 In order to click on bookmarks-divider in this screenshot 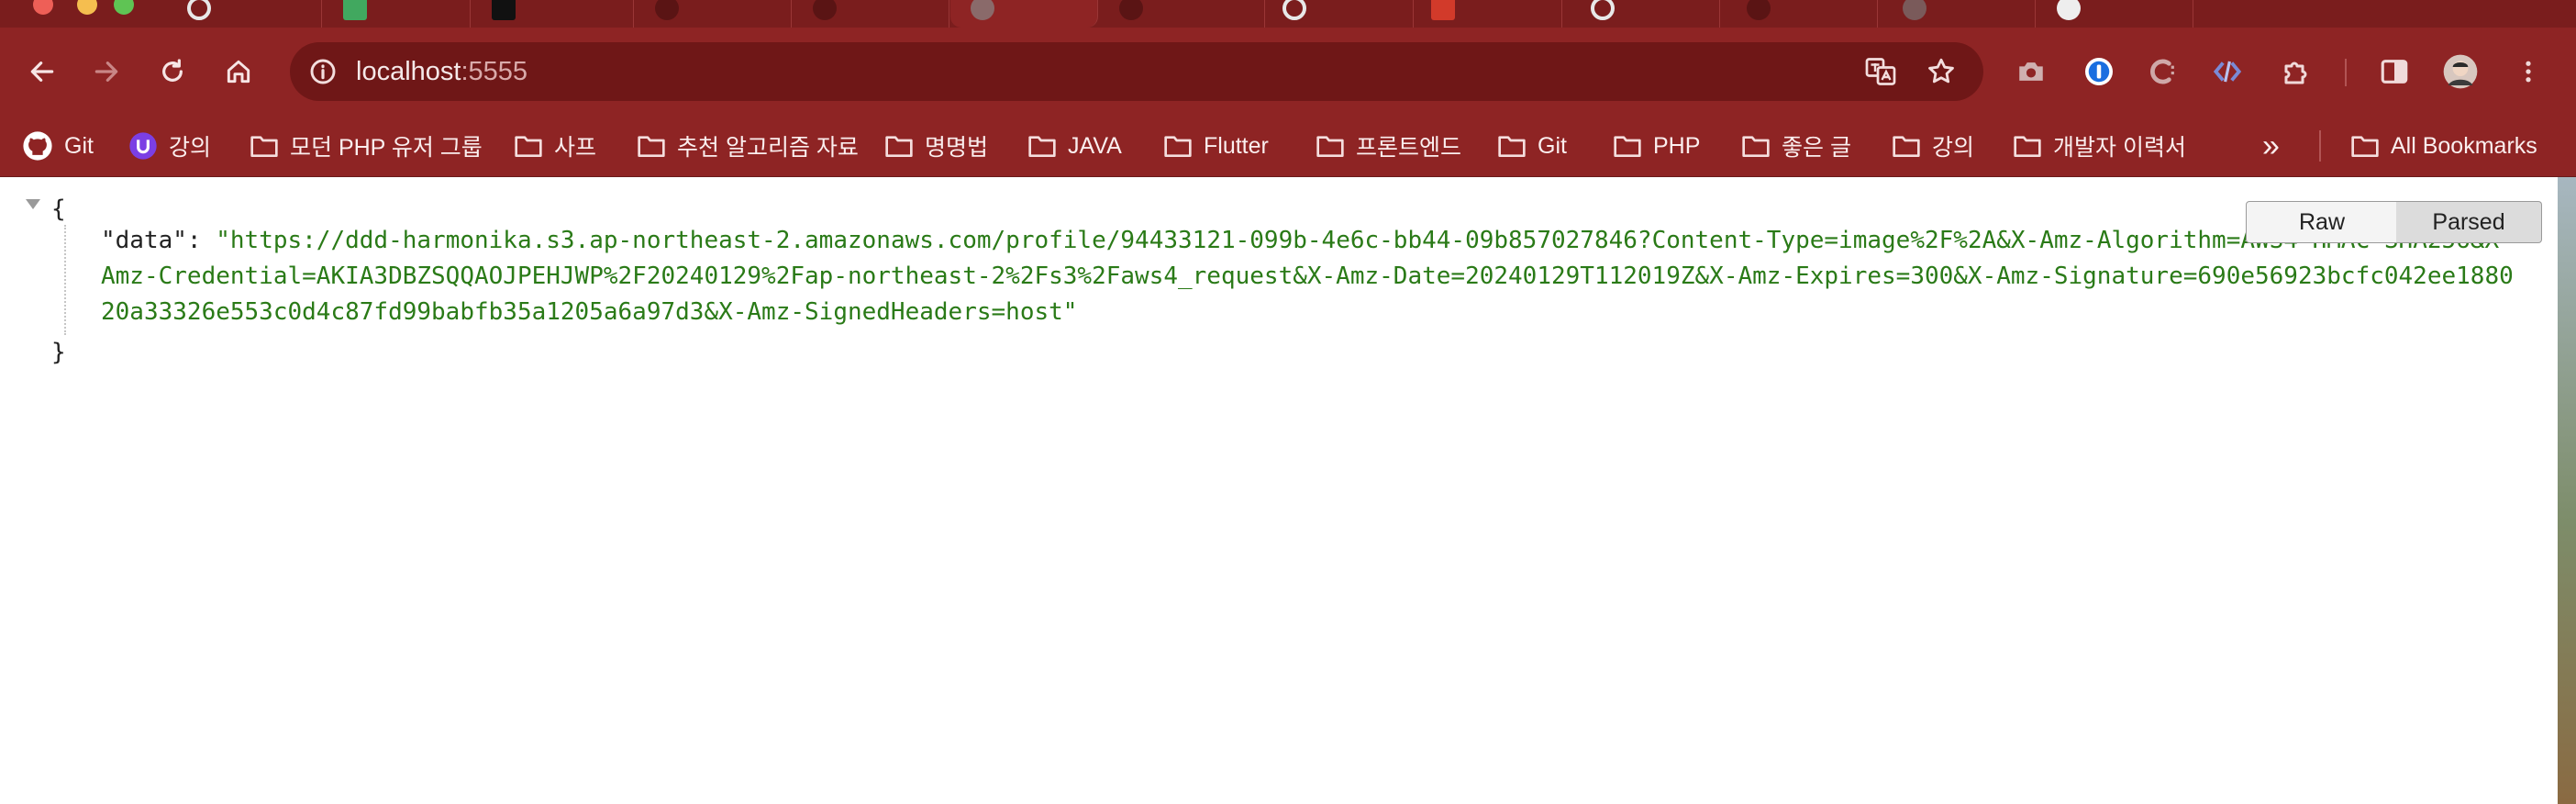, I will do `click(2320, 146)`.